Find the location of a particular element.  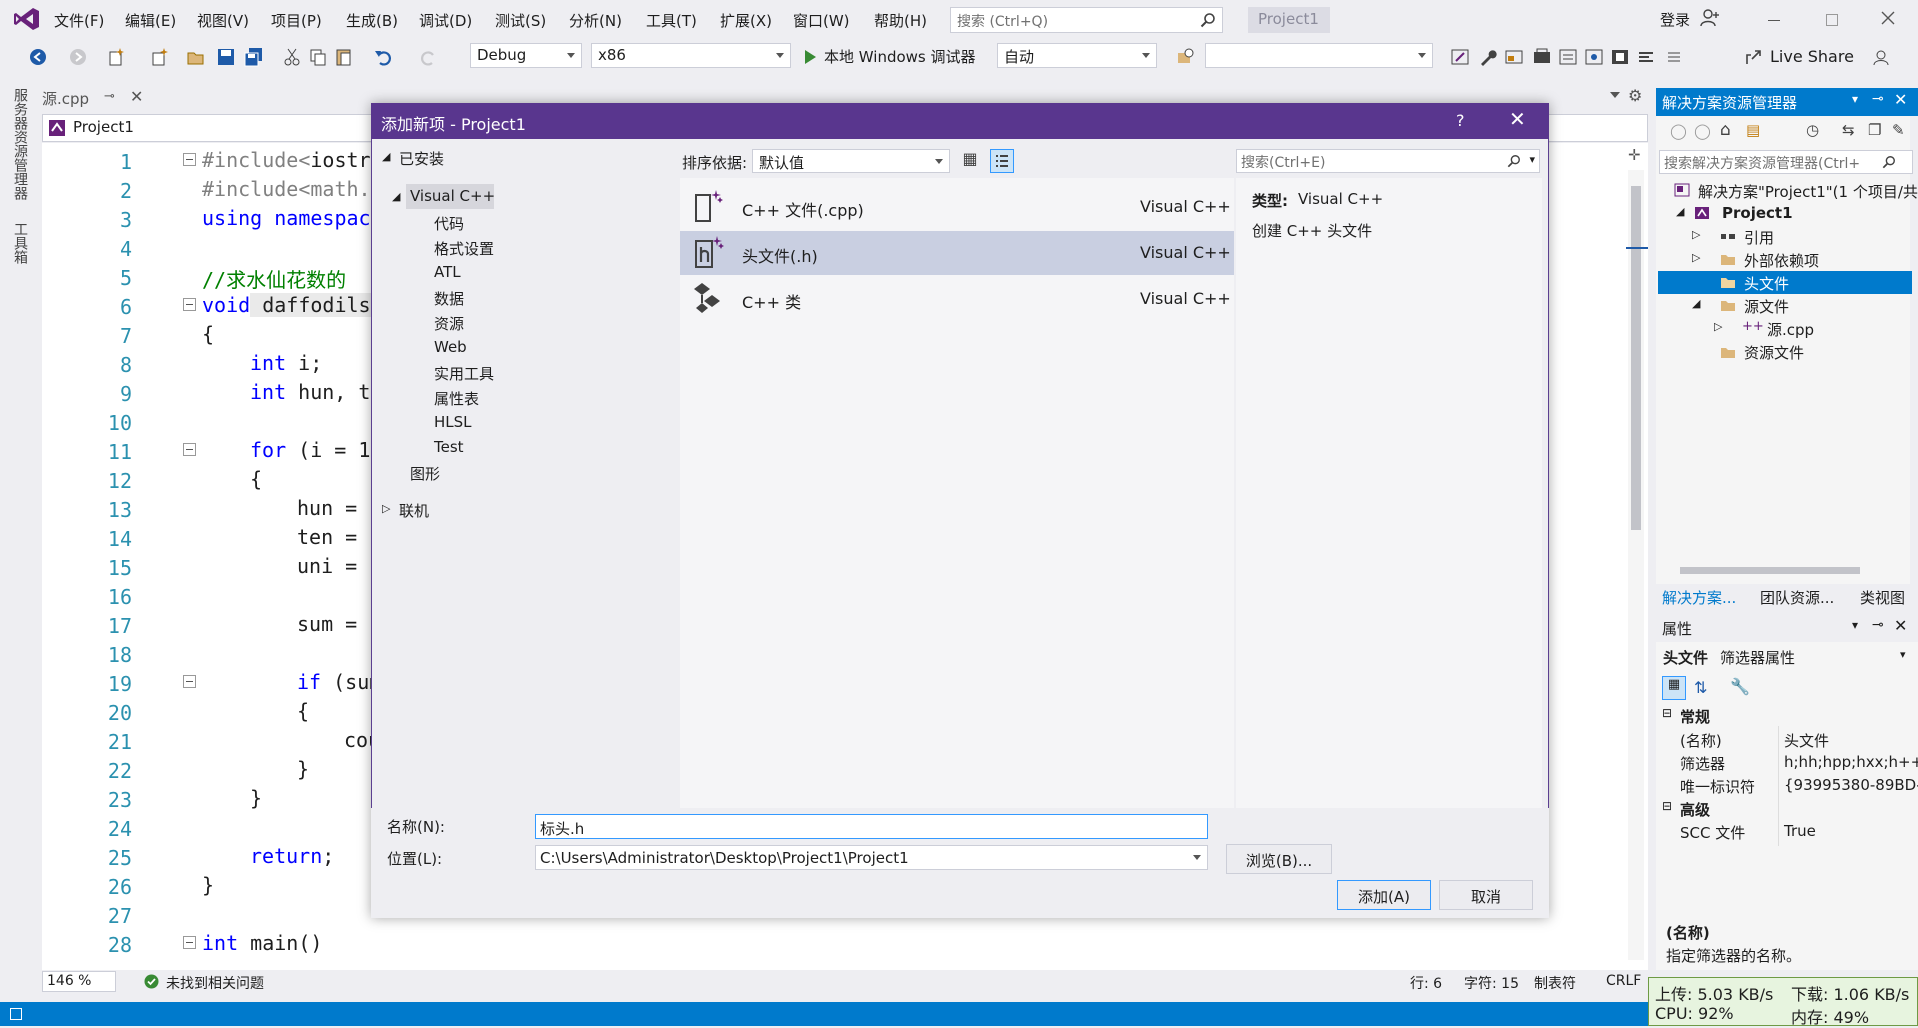

tab-class-view: 类视图 is located at coordinates (1882, 597).